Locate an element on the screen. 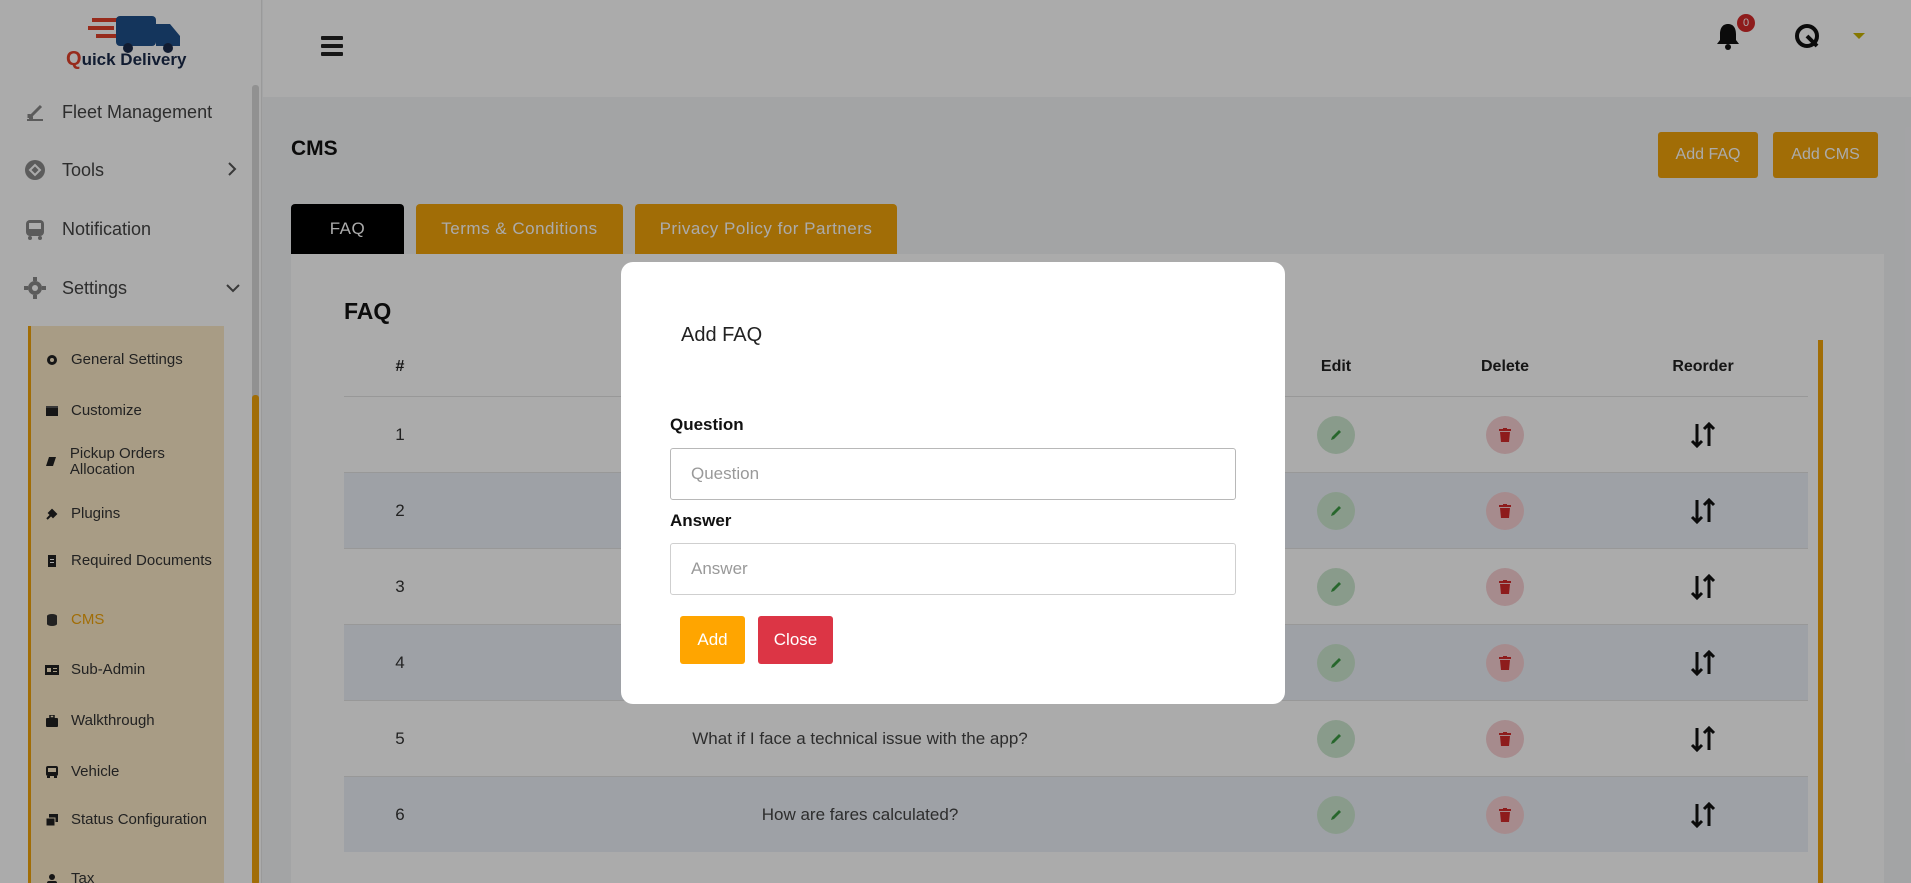 The width and height of the screenshot is (1911, 883). answer-label: Answer is located at coordinates (701, 520).